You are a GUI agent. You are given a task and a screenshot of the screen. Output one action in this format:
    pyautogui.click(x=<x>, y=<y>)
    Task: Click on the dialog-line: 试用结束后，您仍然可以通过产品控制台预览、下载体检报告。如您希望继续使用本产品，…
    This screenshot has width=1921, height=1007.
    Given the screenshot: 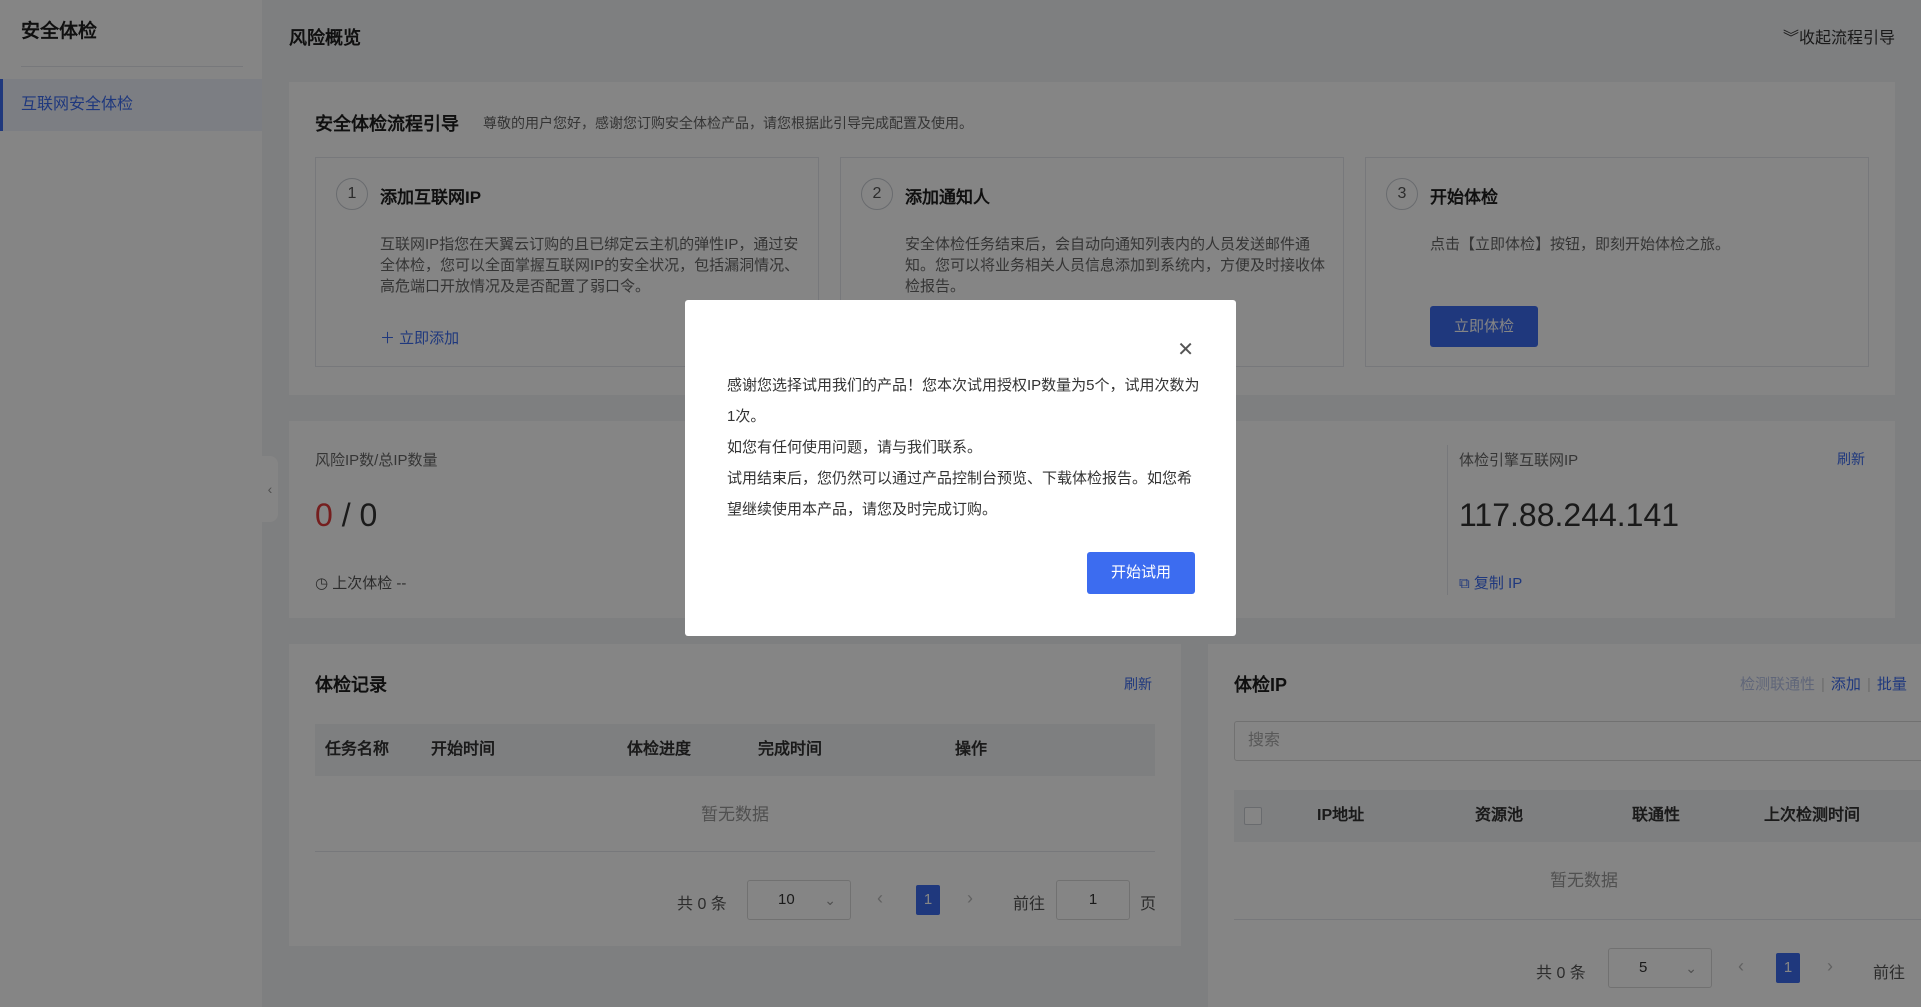 What is the action you would take?
    pyautogui.click(x=960, y=494)
    